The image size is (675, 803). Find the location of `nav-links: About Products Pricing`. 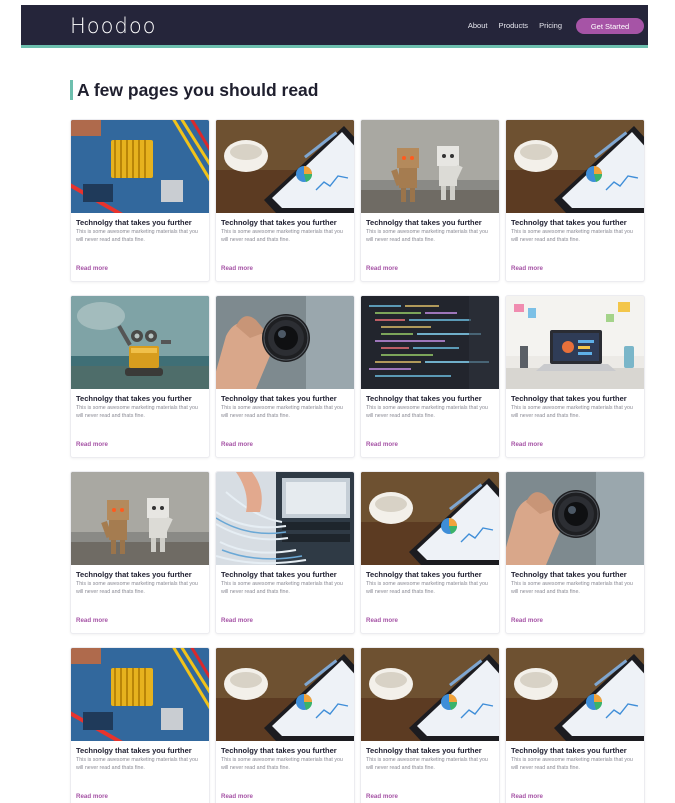

nav-links: About Products Pricing is located at coordinates (515, 25).